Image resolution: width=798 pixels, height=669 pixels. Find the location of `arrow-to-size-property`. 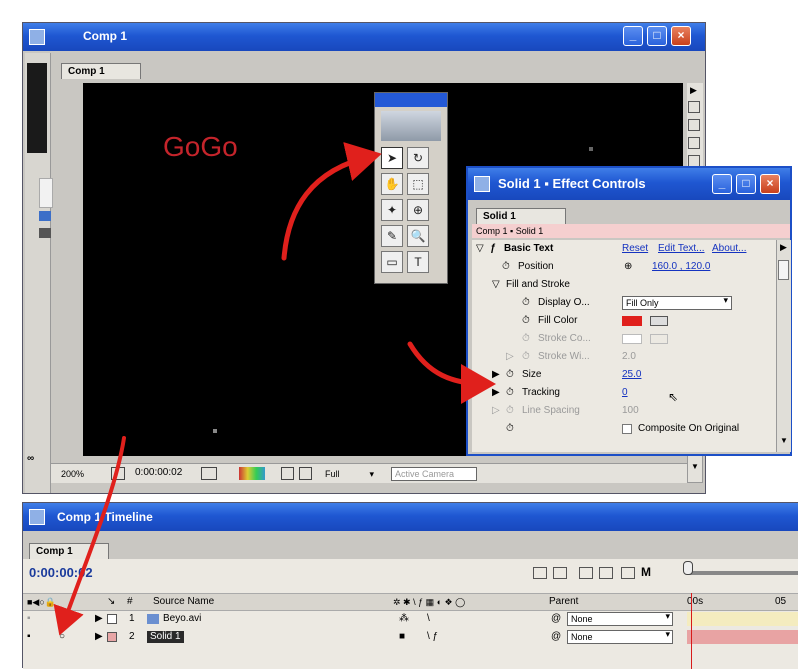

arrow-to-size-property is located at coordinates (451, 372).